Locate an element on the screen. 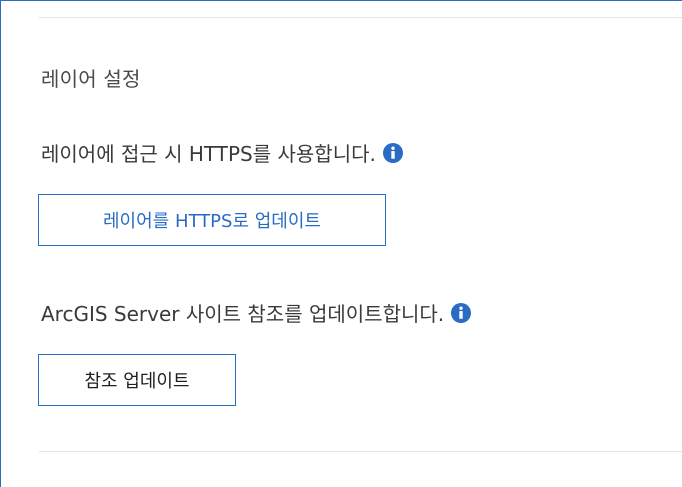 Image resolution: width=682 pixels, height=487 pixels. https-description: 레이어에 접근 시 HTTPS를 사용합니다. is located at coordinates (208, 154).